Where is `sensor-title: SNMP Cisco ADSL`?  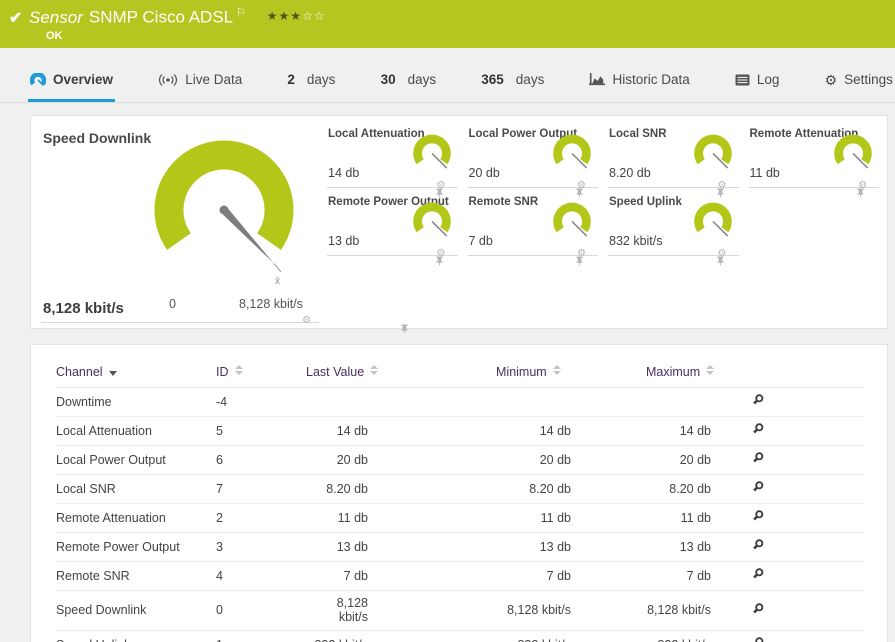 sensor-title: SNMP Cisco ADSL is located at coordinates (161, 17).